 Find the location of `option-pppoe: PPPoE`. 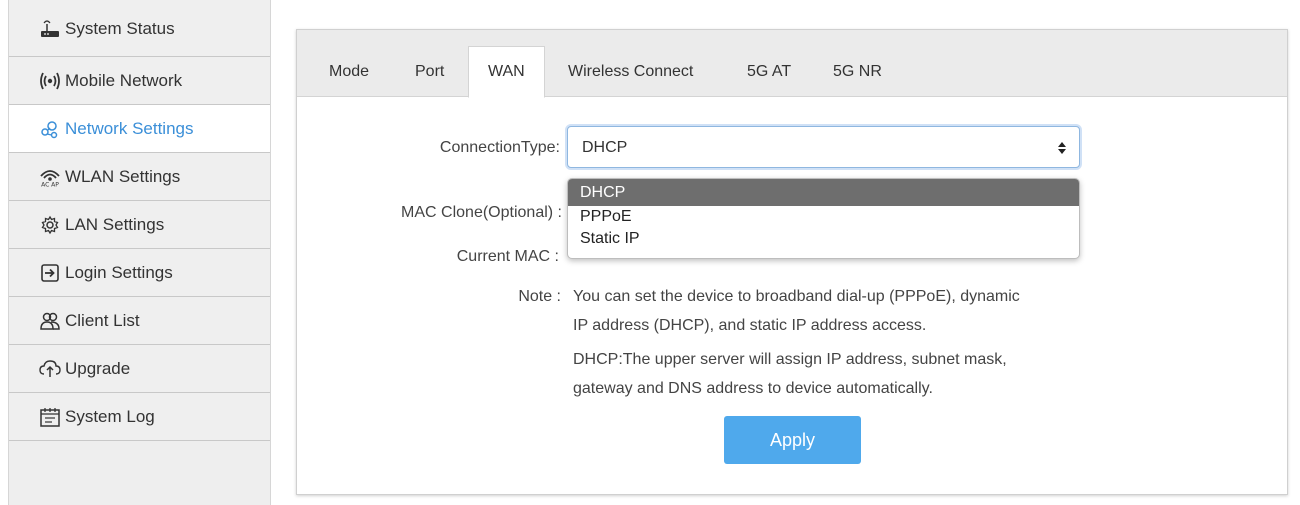

option-pppoe: PPPoE is located at coordinates (823, 217).